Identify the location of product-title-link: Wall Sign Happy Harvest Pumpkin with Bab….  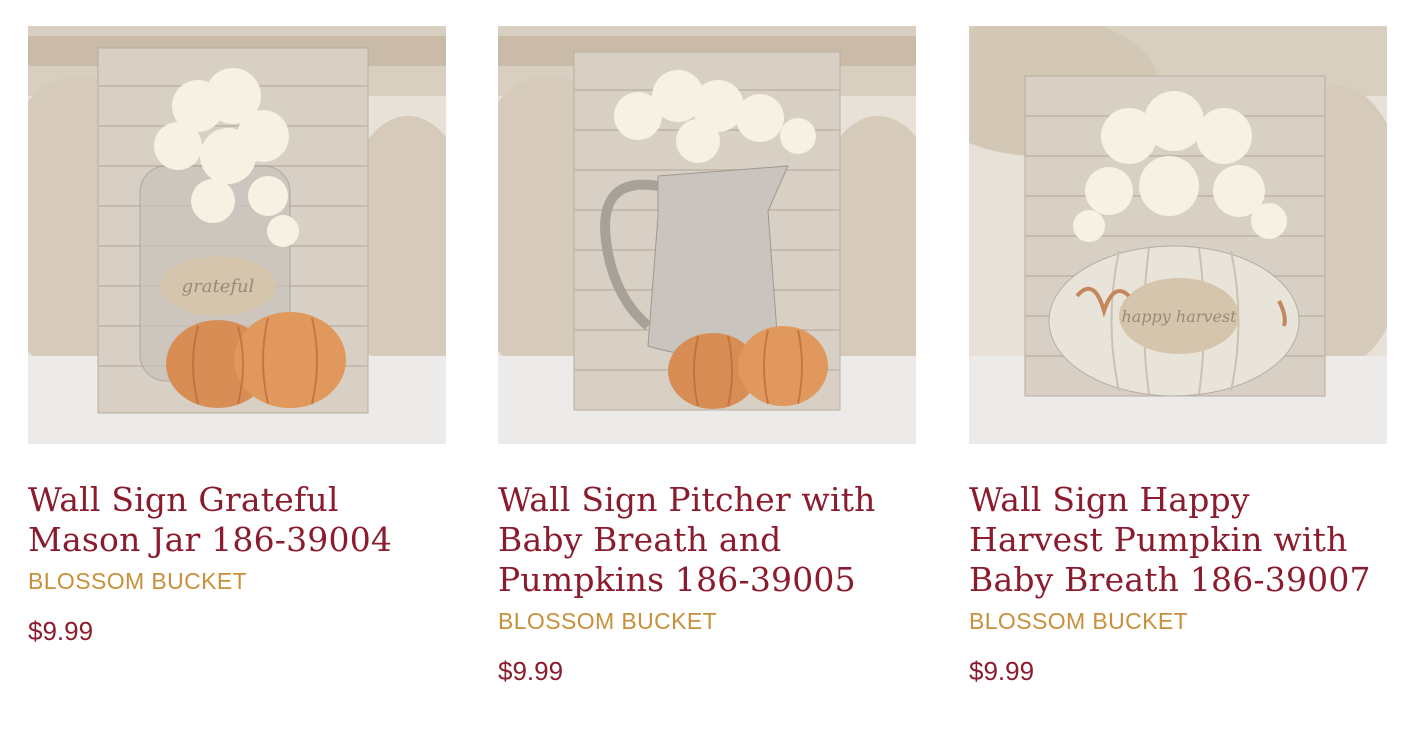
(1178, 540).